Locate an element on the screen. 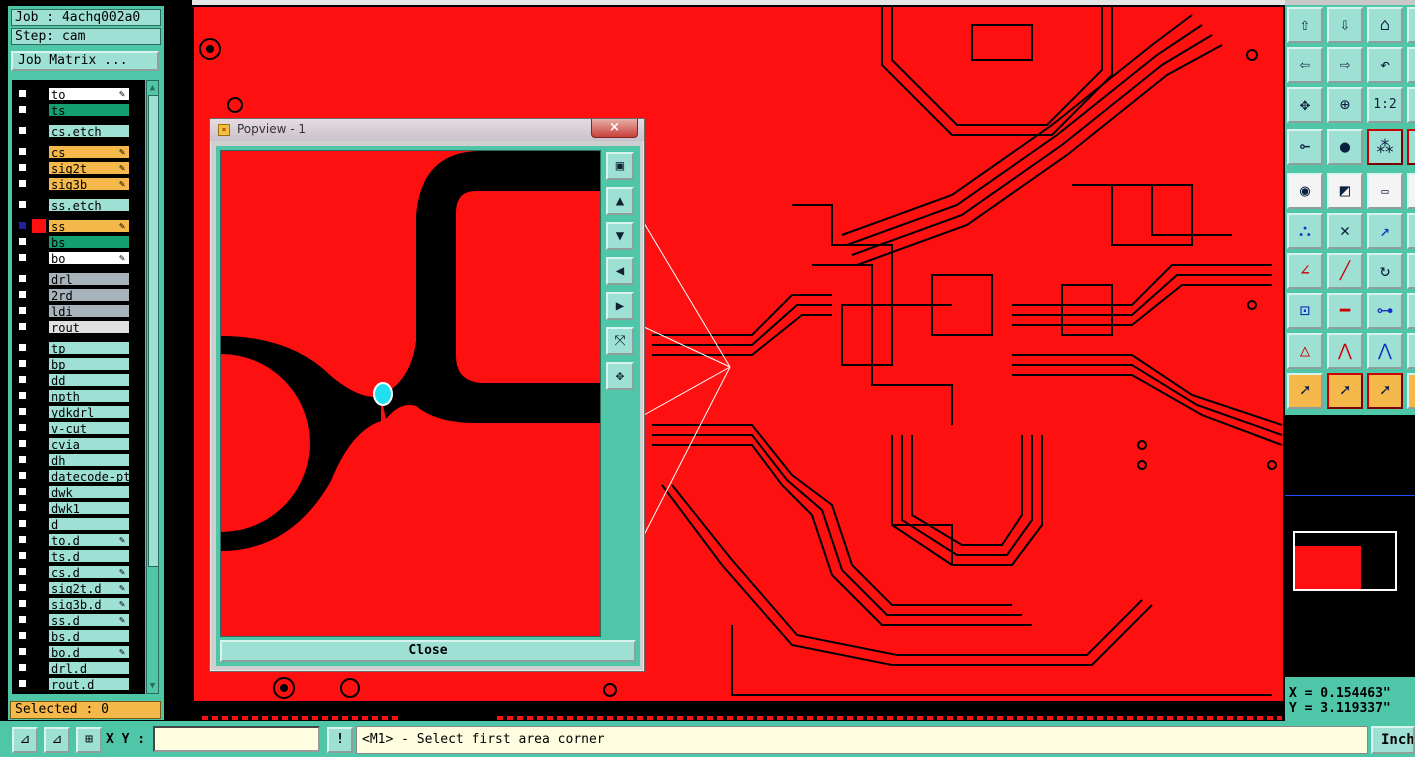 The height and width of the screenshot is (757, 1415). zoom-out-icon: ⤧ is located at coordinates (620, 341).